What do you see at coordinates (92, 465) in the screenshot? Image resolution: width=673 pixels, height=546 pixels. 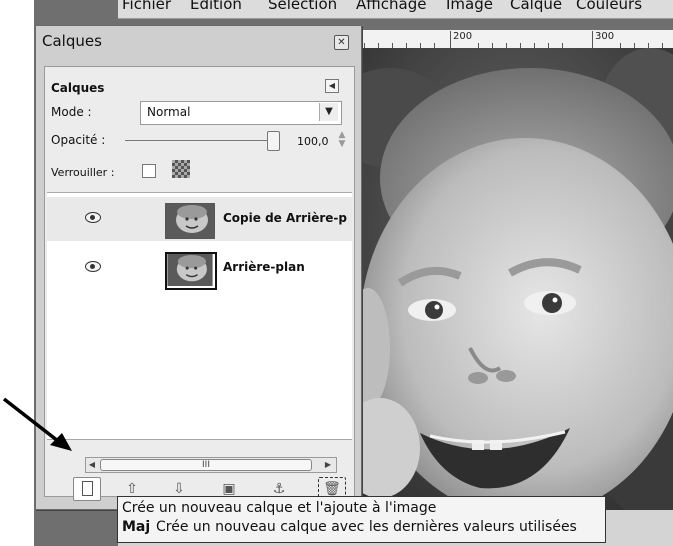 I see `scroll-left-icon: ◀` at bounding box center [92, 465].